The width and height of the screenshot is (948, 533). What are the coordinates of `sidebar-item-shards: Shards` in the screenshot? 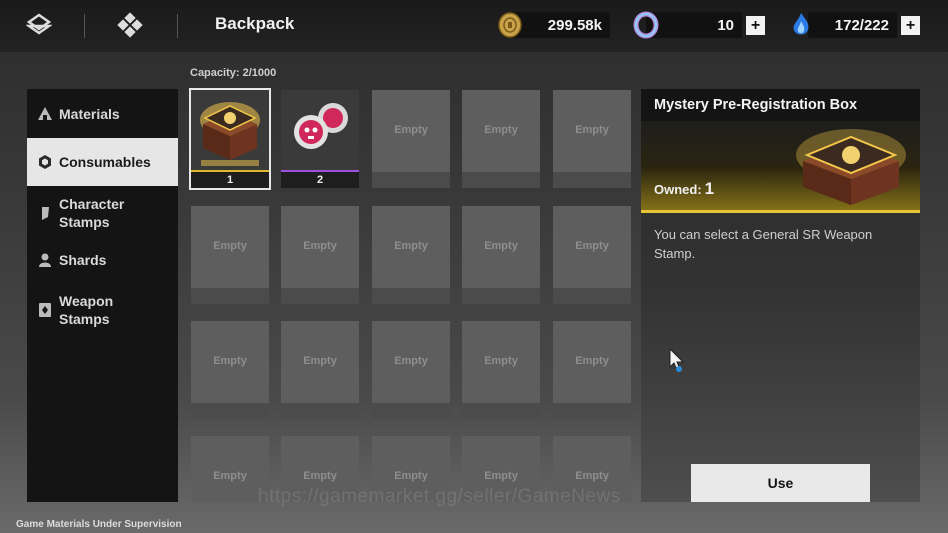 It's located at (102, 260).